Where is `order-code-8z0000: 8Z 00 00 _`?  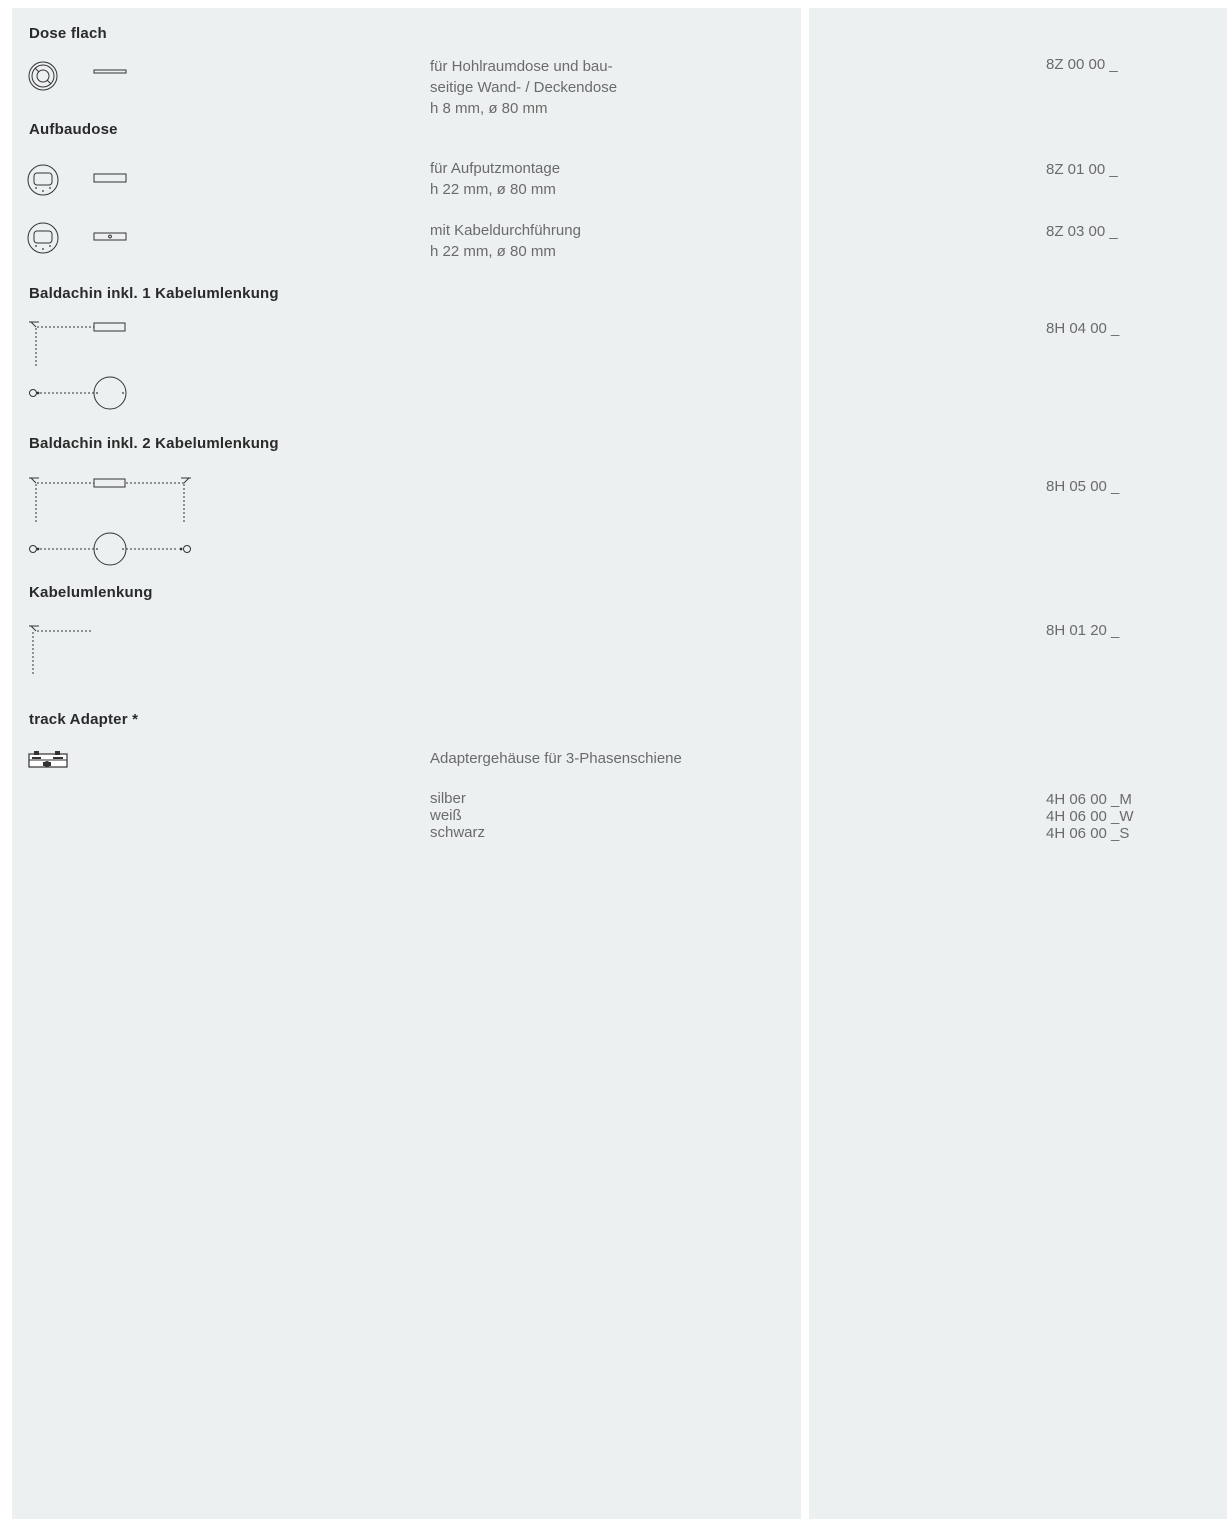 order-code-8z0000: 8Z 00 00 _ is located at coordinates (1082, 64).